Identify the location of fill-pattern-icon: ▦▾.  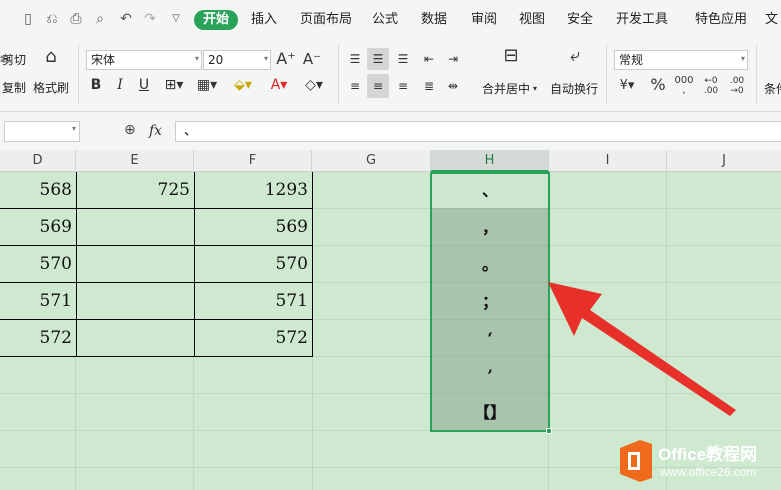
(207, 85).